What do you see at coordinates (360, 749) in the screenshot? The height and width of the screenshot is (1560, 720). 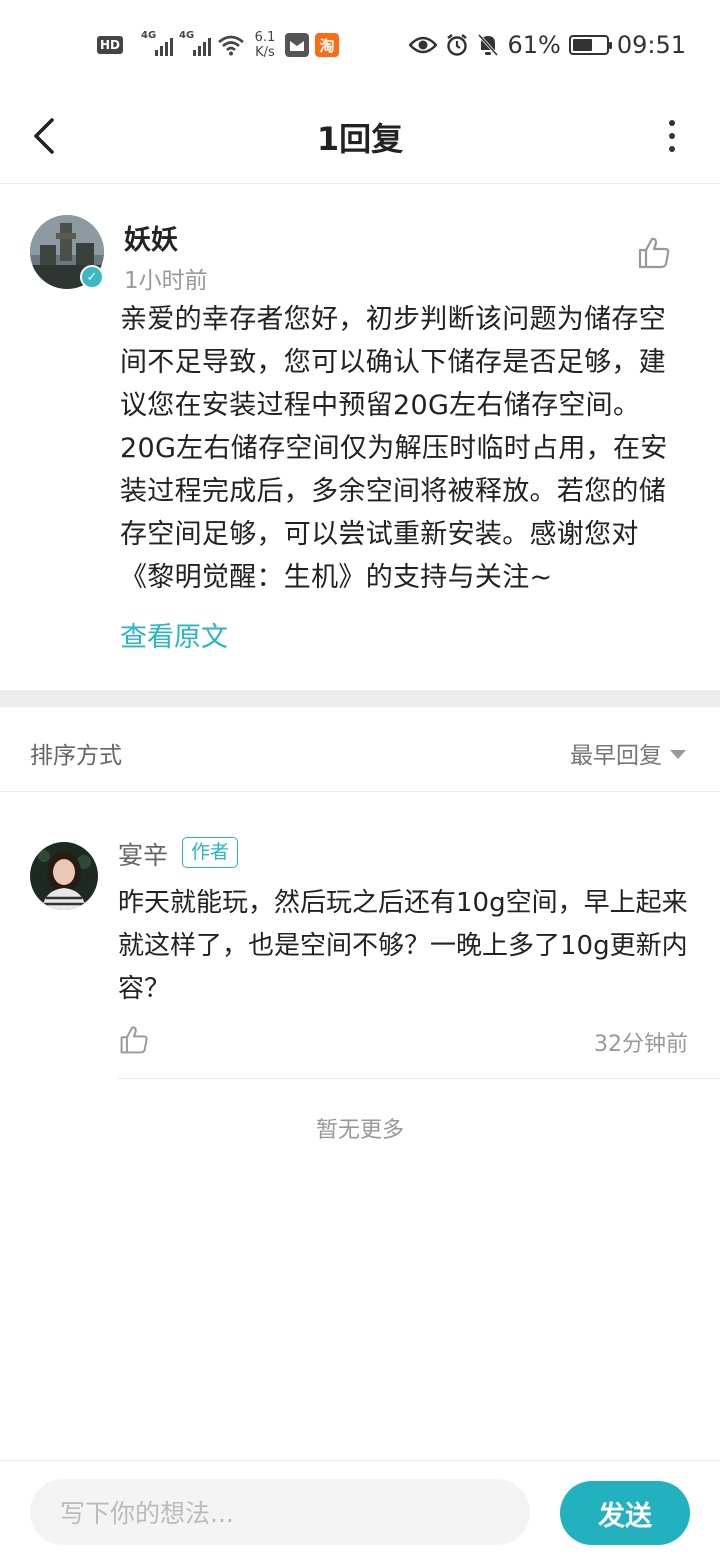 I see `sort-bar: 排序方式 最早回复` at bounding box center [360, 749].